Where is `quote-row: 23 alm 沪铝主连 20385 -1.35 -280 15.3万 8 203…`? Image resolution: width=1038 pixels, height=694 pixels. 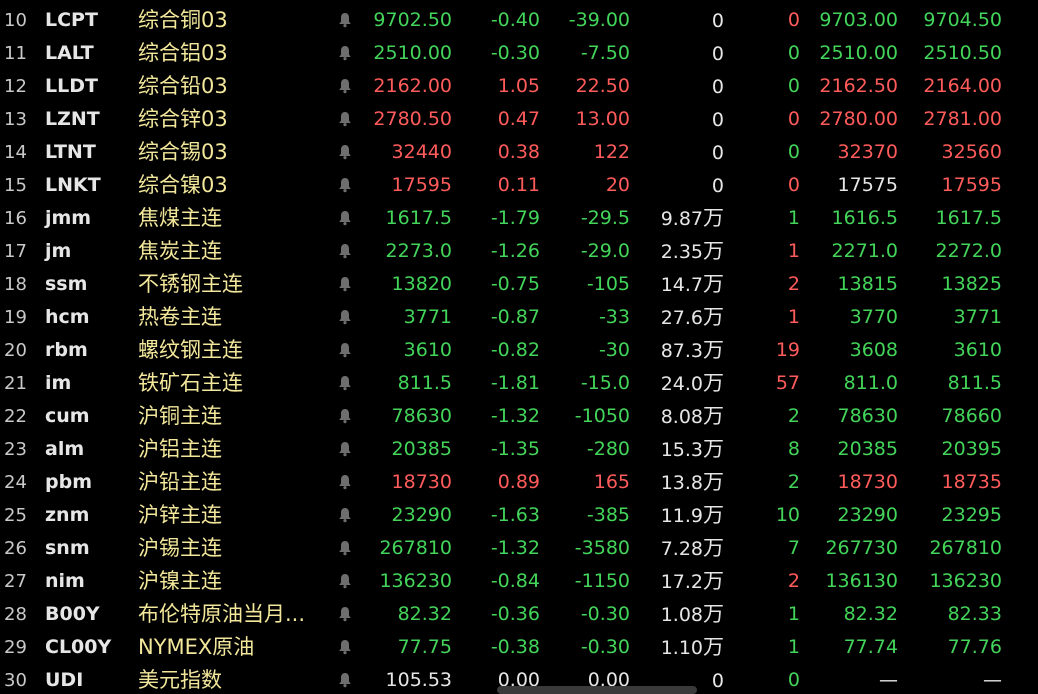
quote-row: 23 alm 沪铝主连 20385 -1.35 -280 15.3万 8 203… is located at coordinates (519, 449).